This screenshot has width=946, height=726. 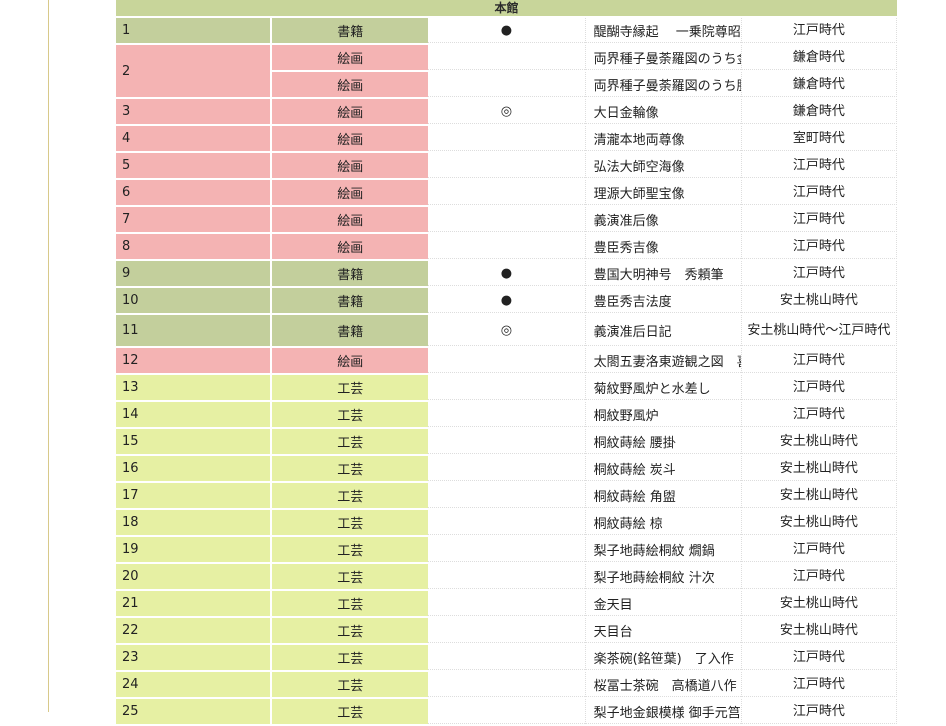 I want to click on table-row: 20 工芸 梨子地蒔絵桐紋 汁次 江戸時代, so click(x=506, y=576).